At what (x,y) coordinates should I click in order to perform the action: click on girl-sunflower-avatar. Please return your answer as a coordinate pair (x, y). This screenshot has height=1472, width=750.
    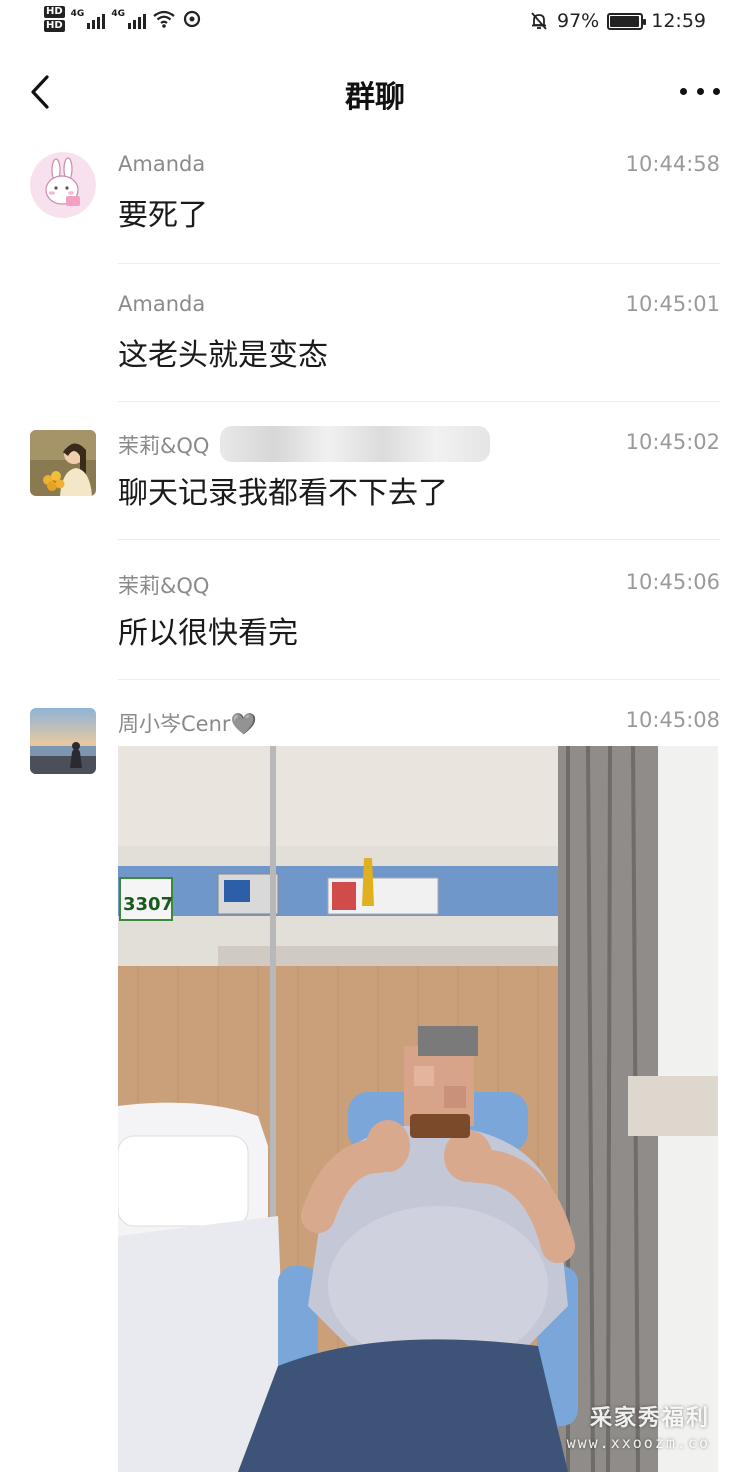
    Looking at the image, I should click on (63, 463).